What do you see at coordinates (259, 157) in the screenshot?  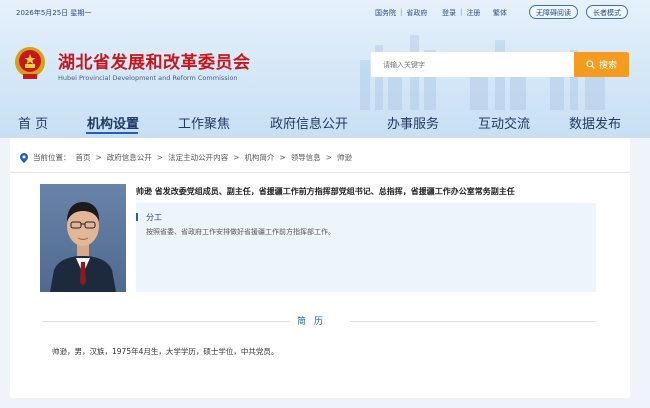 I see `breadcrumb-org-intro: 机构简介` at bounding box center [259, 157].